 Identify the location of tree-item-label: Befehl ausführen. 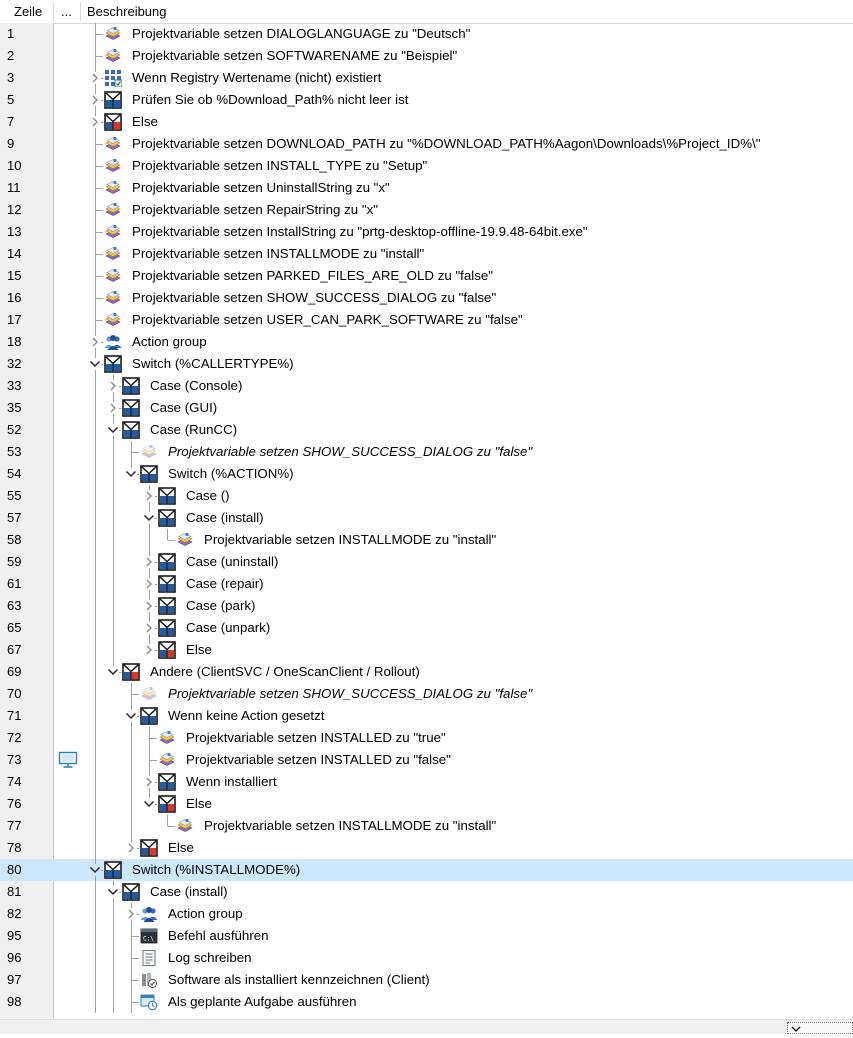
(218, 935).